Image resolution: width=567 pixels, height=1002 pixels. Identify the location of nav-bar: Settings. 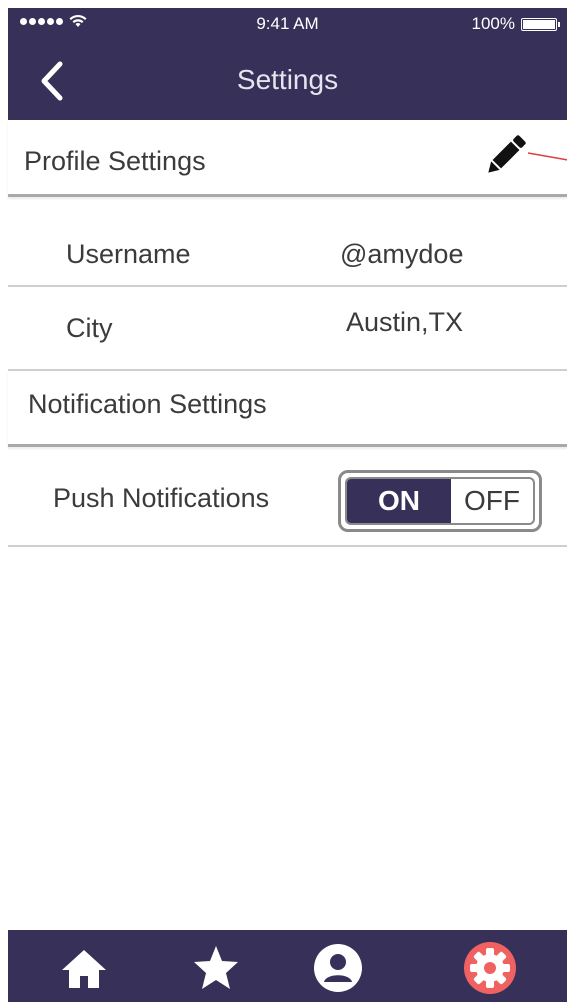
(287, 82).